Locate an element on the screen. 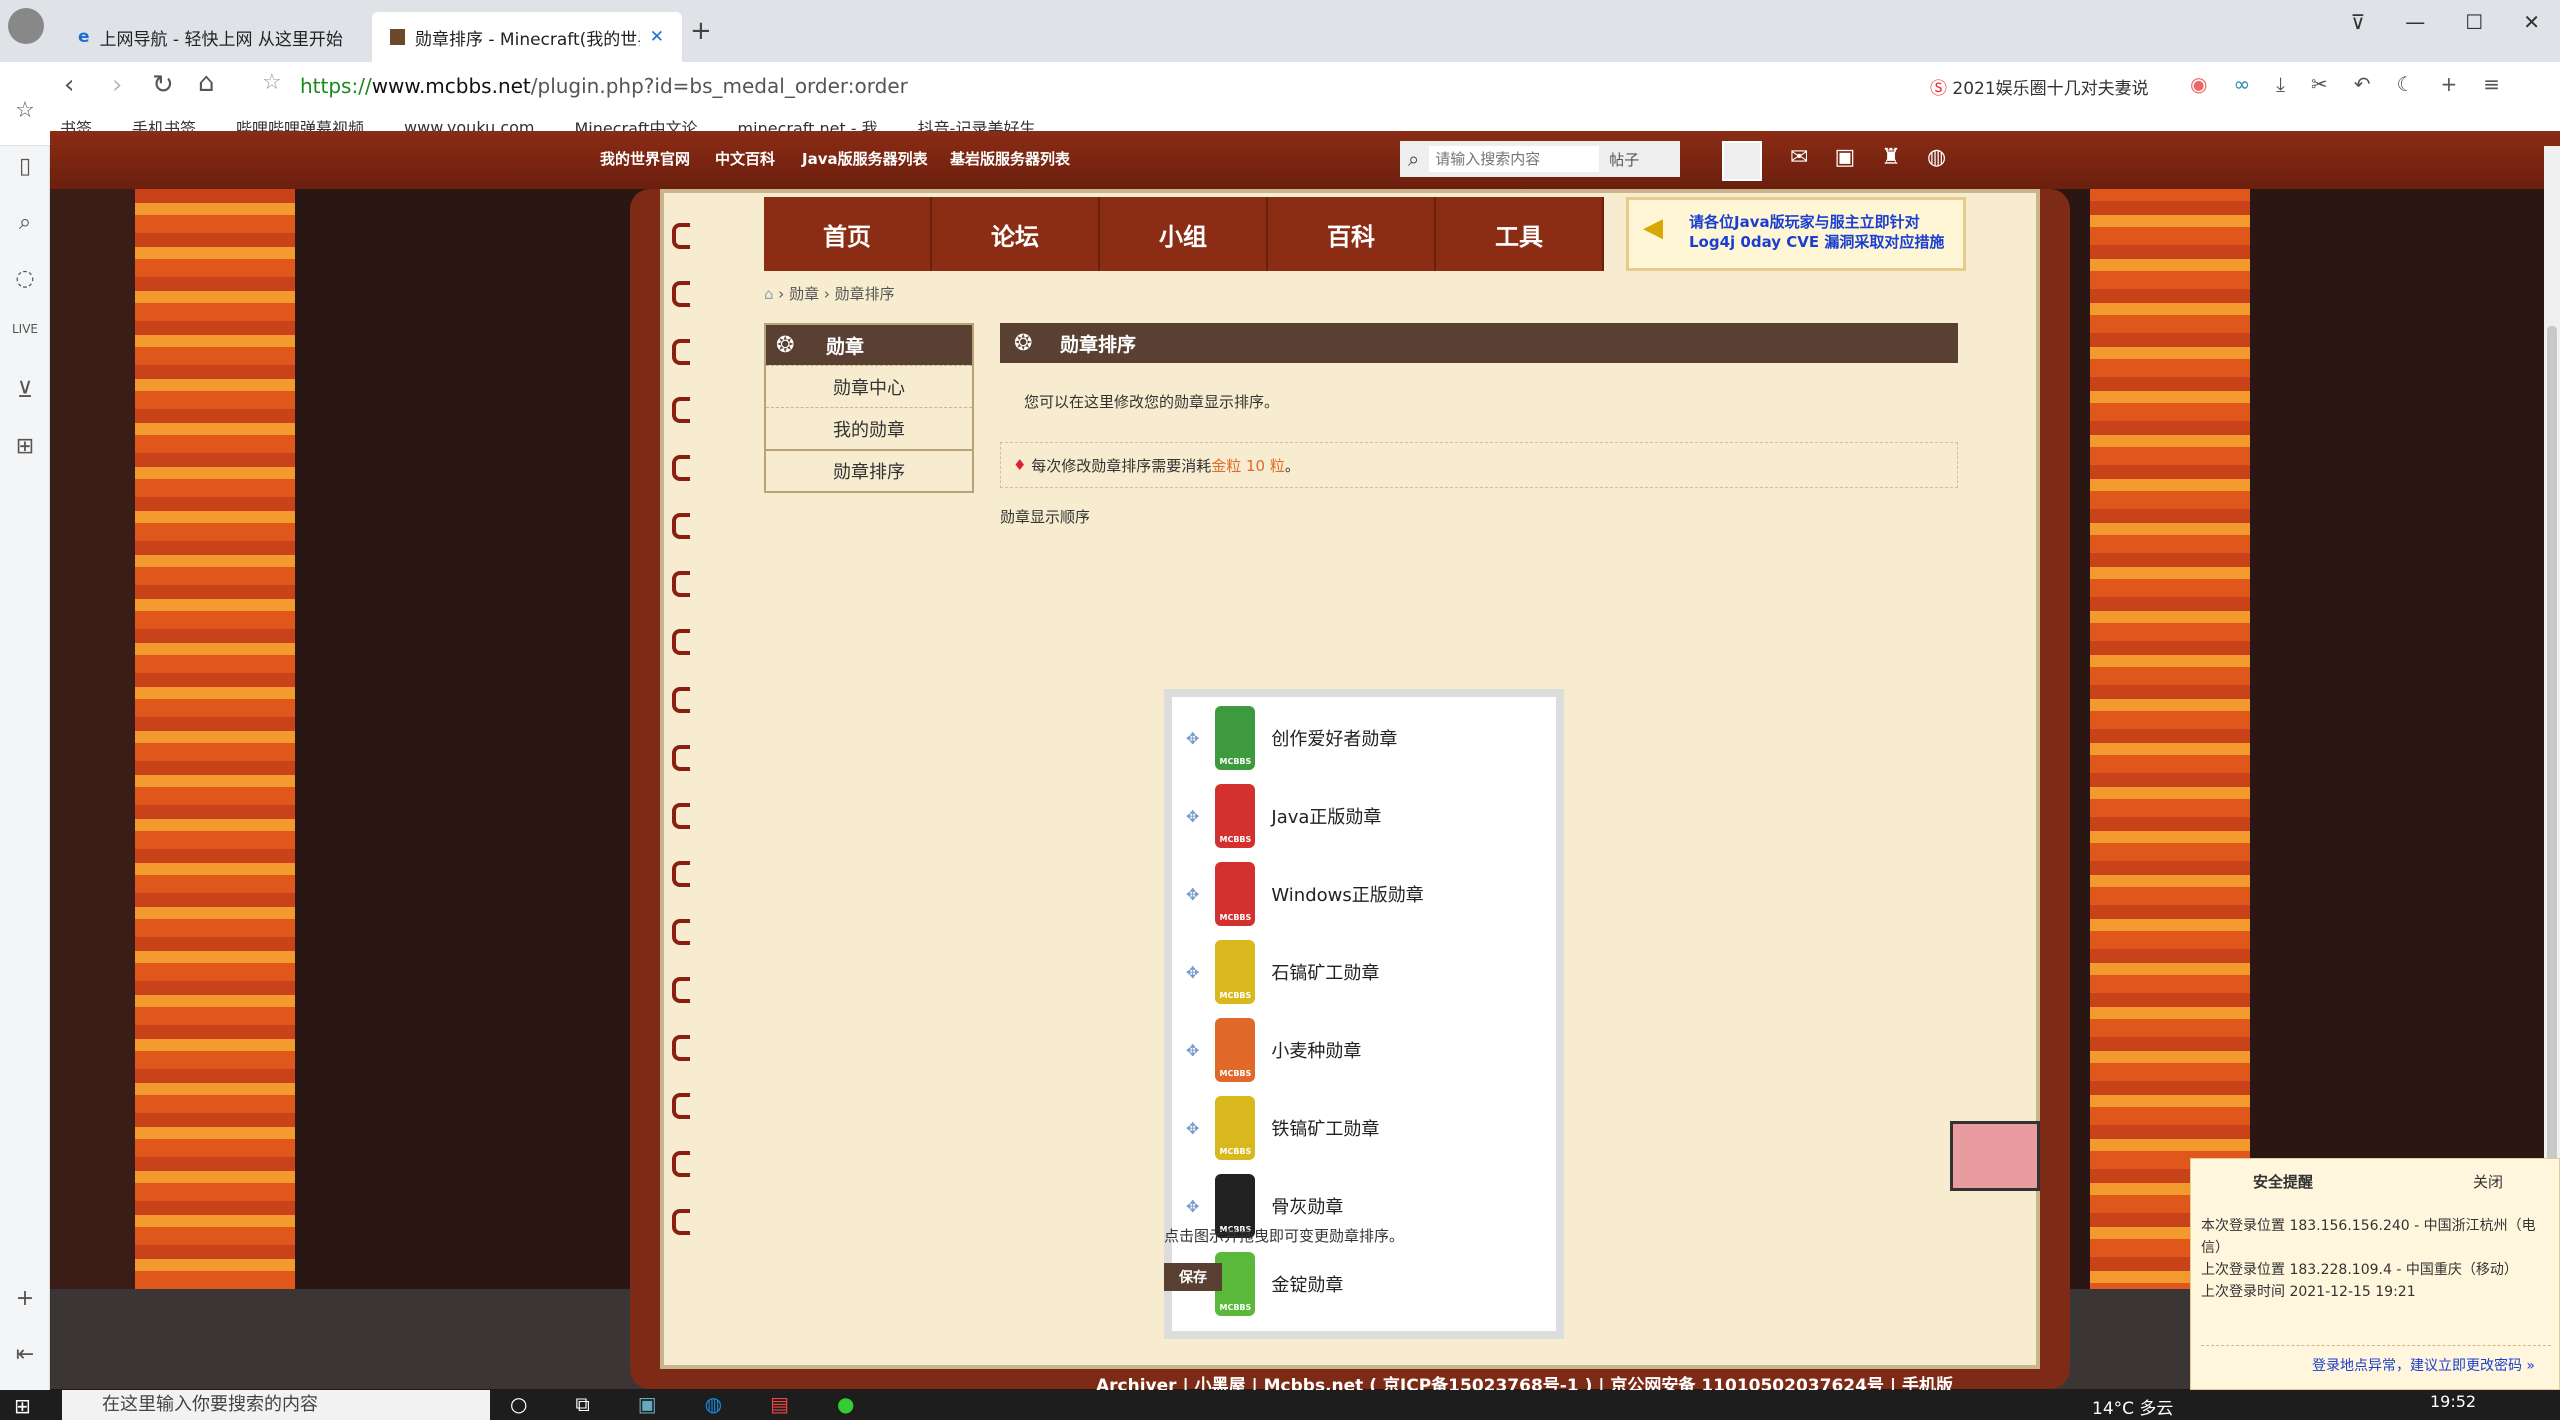 Image resolution: width=2560 pixels, height=1420 pixels. ie-icon: e is located at coordinates (84, 37).